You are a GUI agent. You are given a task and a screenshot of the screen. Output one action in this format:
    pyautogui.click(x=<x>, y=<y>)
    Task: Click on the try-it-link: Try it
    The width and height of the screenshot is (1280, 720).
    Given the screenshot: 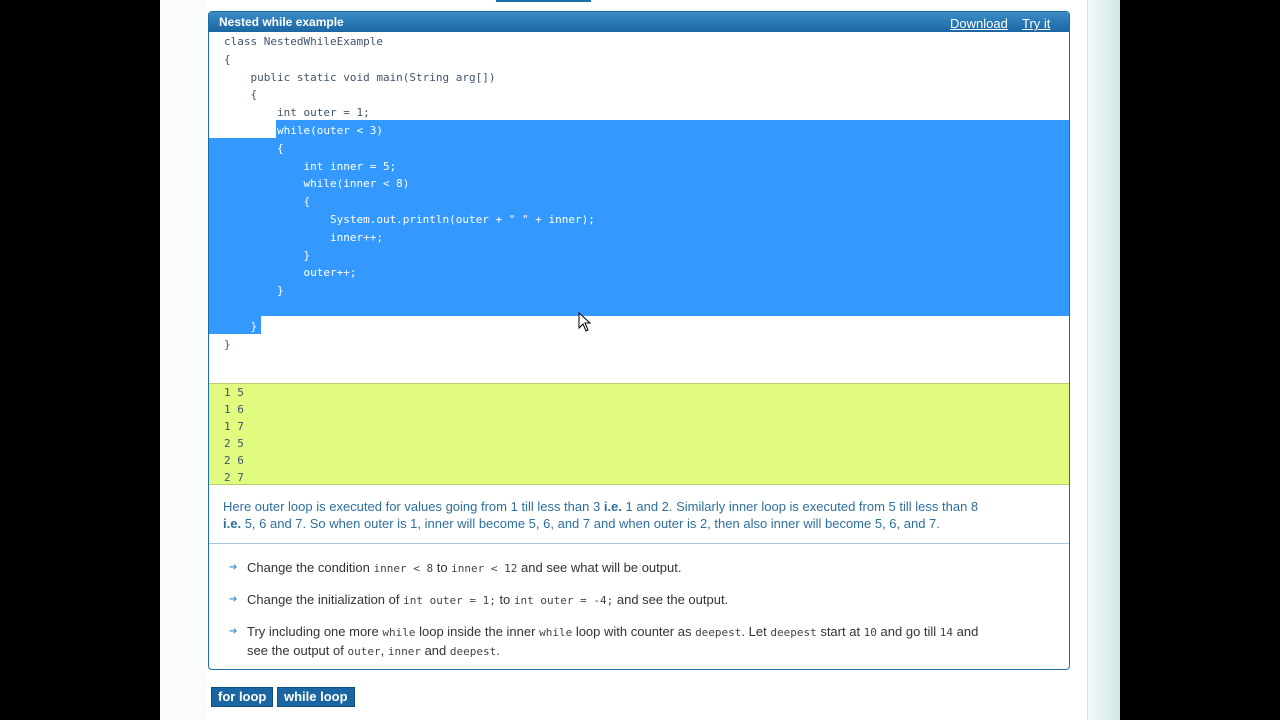 What is the action you would take?
    pyautogui.click(x=1036, y=23)
    